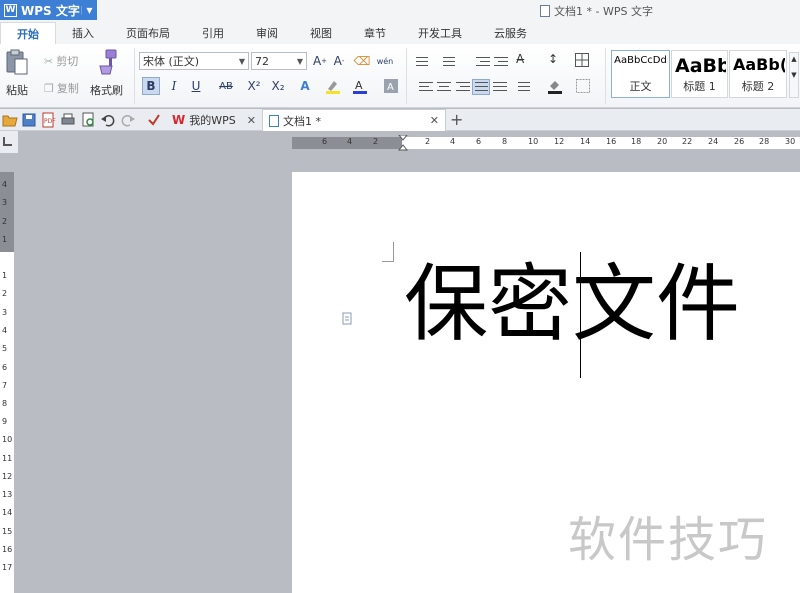 This screenshot has width=800, height=593. I want to click on ruler-tick-label: 17, so click(7, 567).